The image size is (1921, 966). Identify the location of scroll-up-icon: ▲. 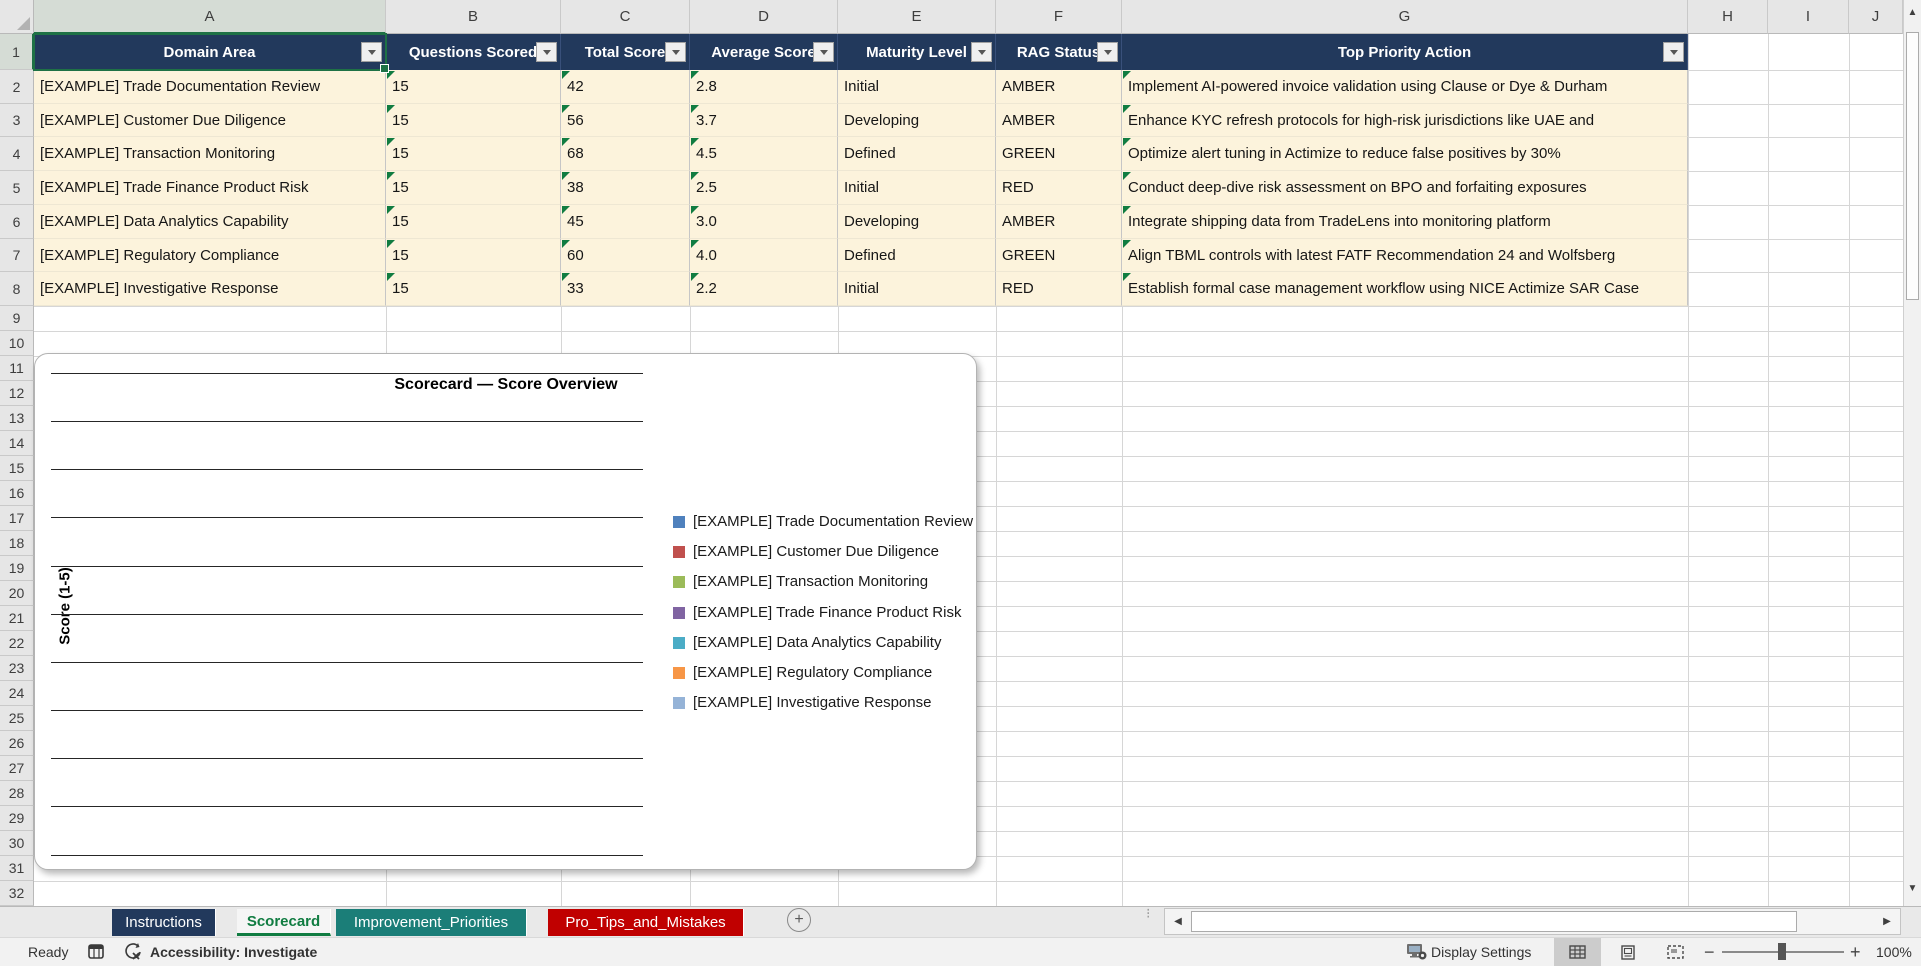
(1912, 13).